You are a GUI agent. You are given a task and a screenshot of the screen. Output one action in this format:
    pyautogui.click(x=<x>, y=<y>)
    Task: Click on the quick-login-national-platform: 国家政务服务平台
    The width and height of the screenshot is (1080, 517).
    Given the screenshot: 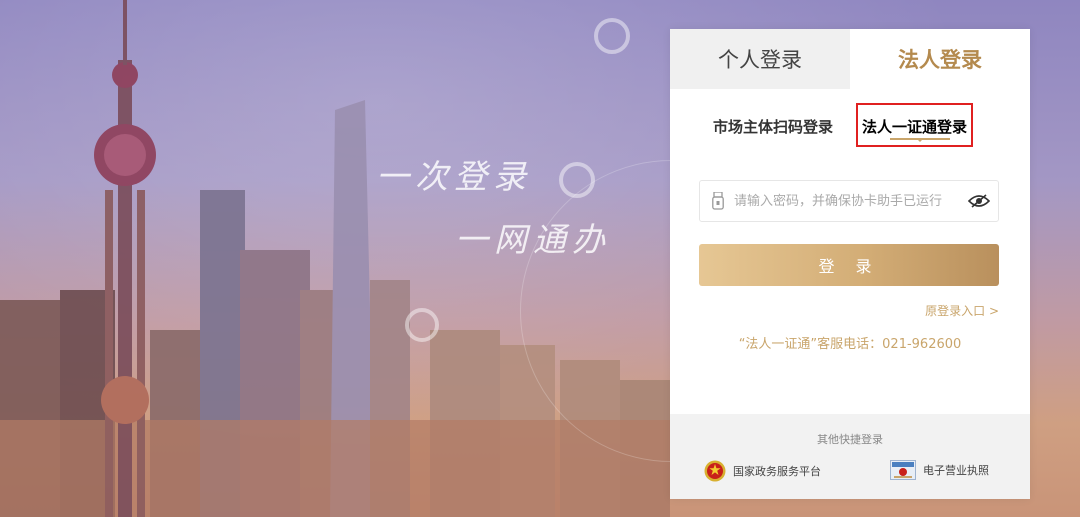 What is the action you would take?
    pyautogui.click(x=762, y=471)
    